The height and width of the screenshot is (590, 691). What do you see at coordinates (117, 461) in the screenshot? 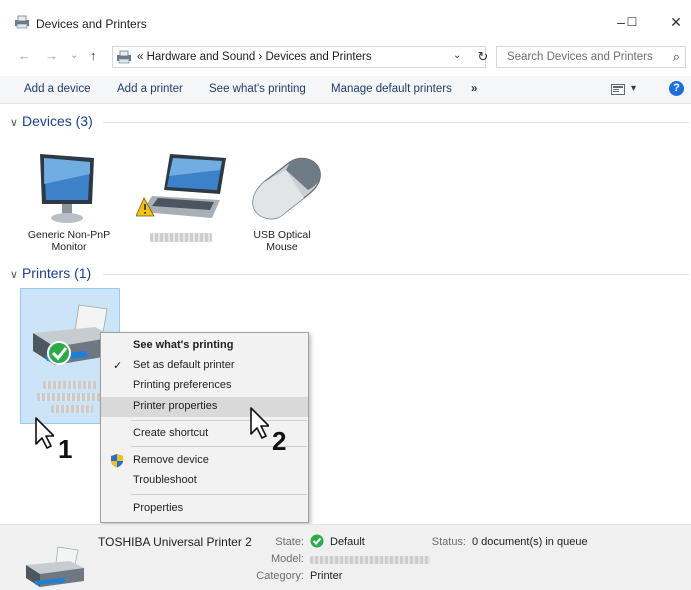
I see `uac-shield-icon` at bounding box center [117, 461].